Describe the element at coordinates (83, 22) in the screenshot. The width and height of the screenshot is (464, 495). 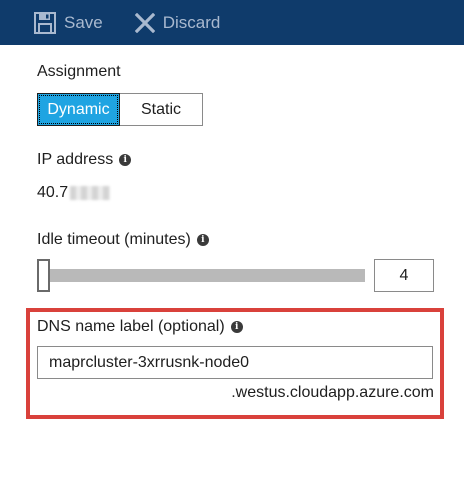
I see `save-label: Save` at that location.